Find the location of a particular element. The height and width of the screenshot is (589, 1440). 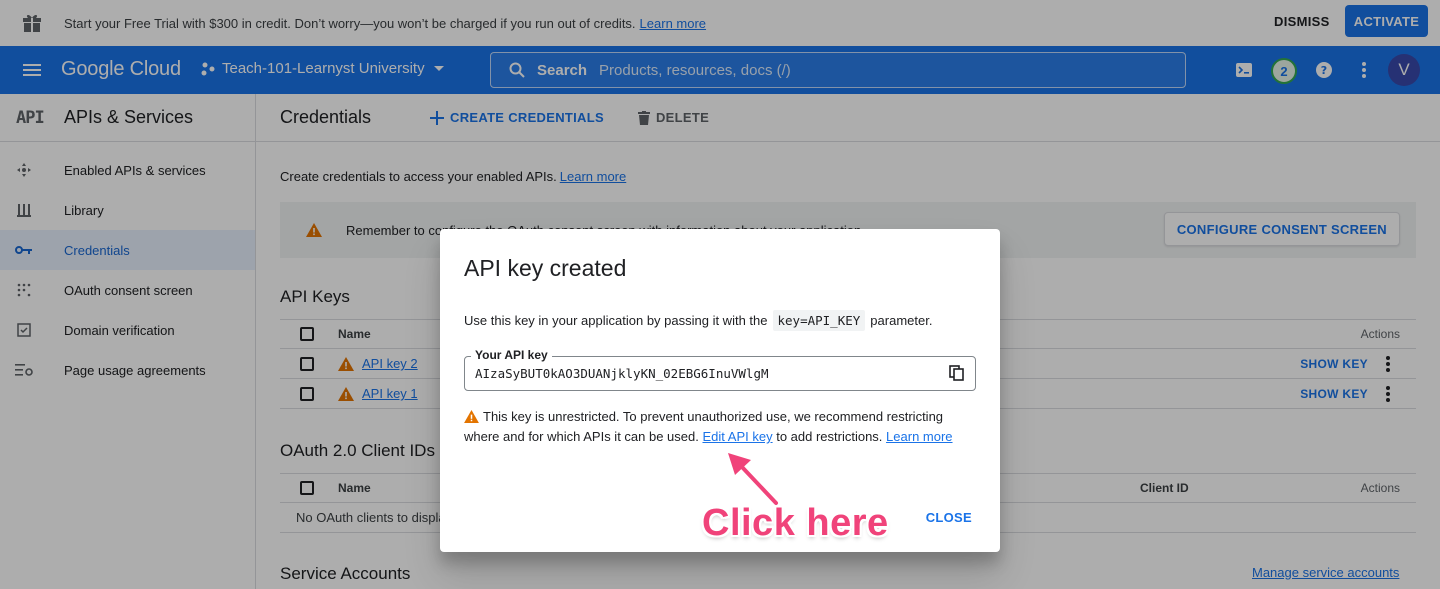

edit-api-key-link: Edit API key is located at coordinates (737, 436).